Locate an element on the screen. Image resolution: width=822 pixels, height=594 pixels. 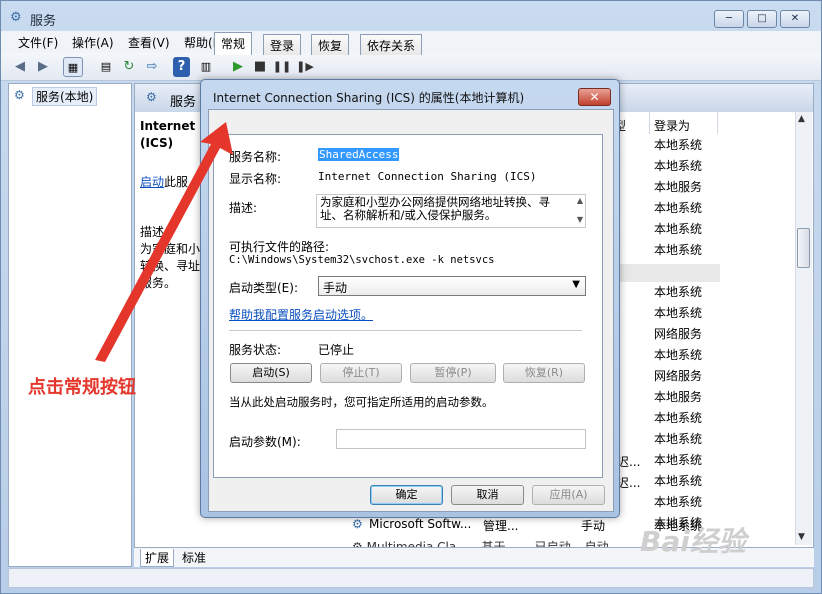
annotation-arrow is located at coordinates (164, 242).